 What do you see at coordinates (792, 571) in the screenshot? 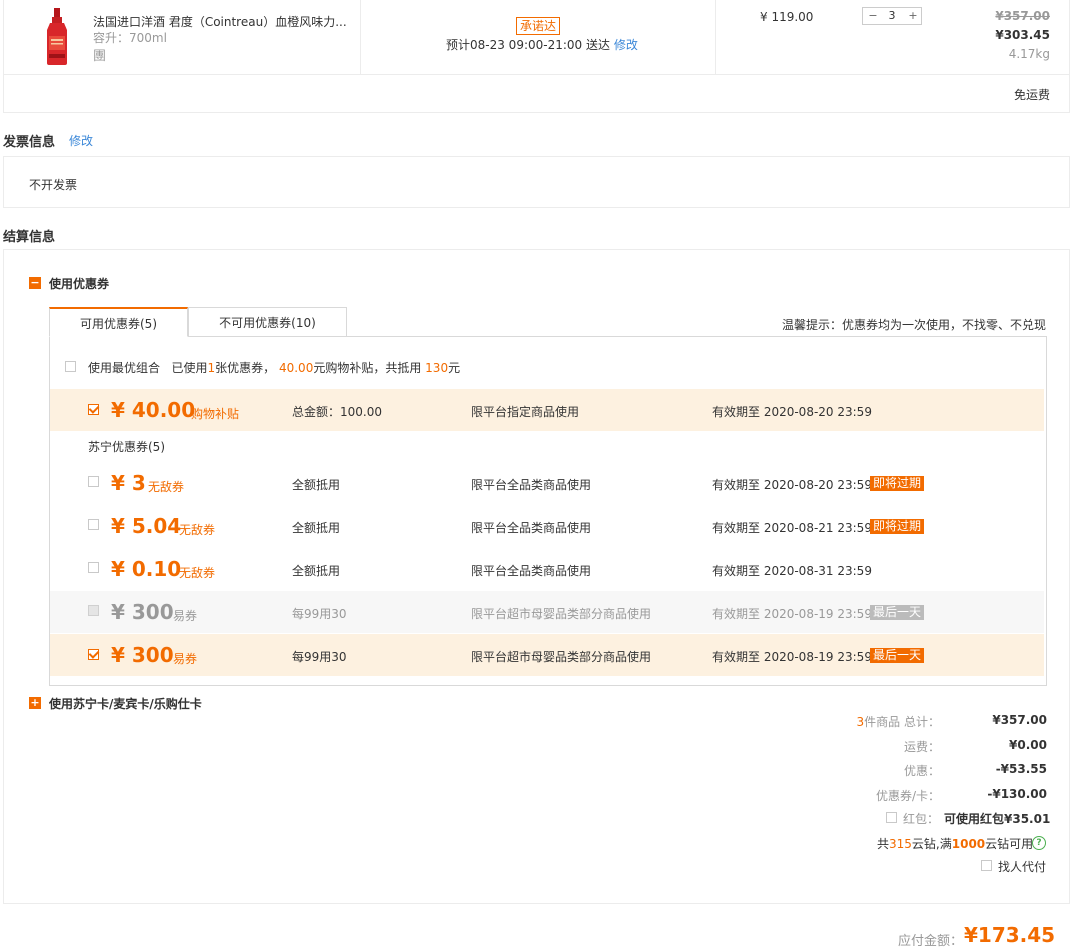
I see `coupon-expiry: 有效期至 2020-08-31 23:59` at bounding box center [792, 571].